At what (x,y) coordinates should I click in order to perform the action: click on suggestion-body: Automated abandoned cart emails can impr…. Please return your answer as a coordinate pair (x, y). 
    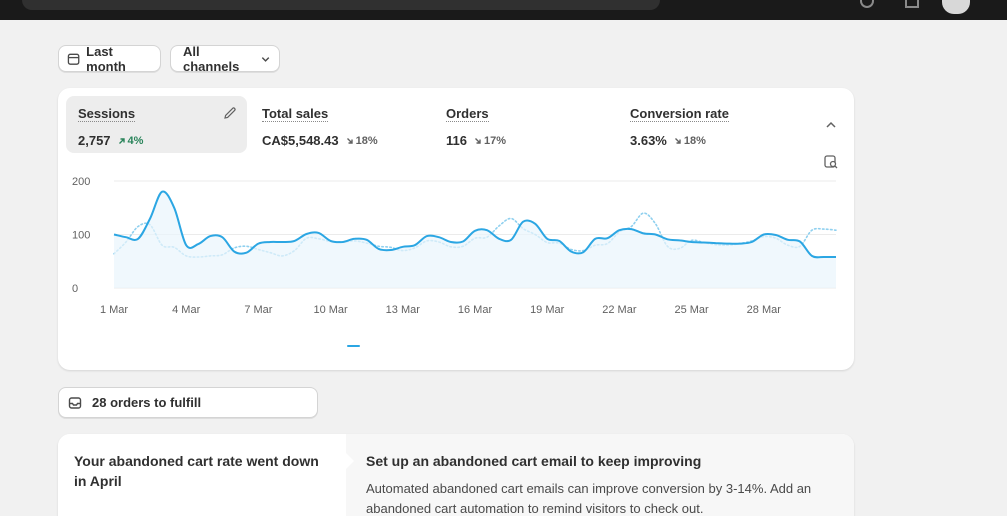
    Looking at the image, I should click on (589, 498).